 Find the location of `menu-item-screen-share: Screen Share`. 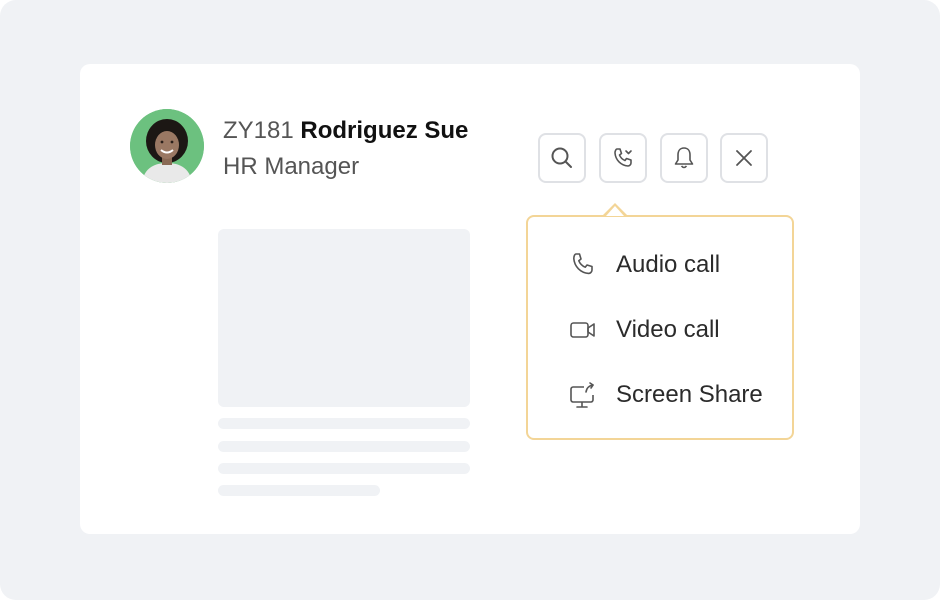

menu-item-screen-share: Screen Share is located at coordinates (673, 395).